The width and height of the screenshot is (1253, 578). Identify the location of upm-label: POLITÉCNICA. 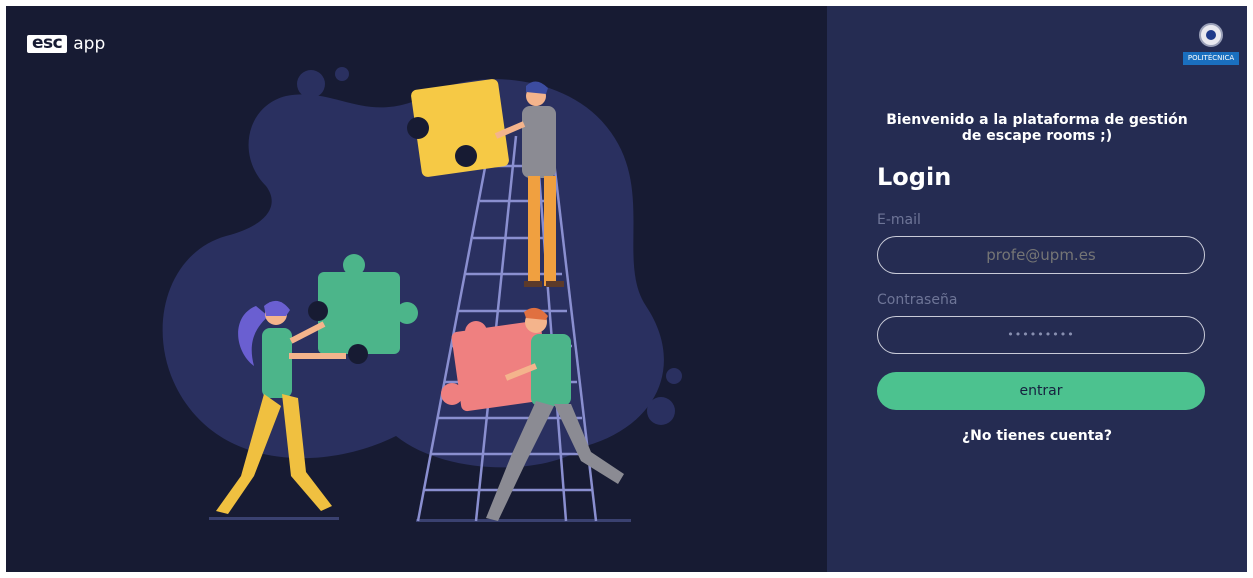
(1211, 58).